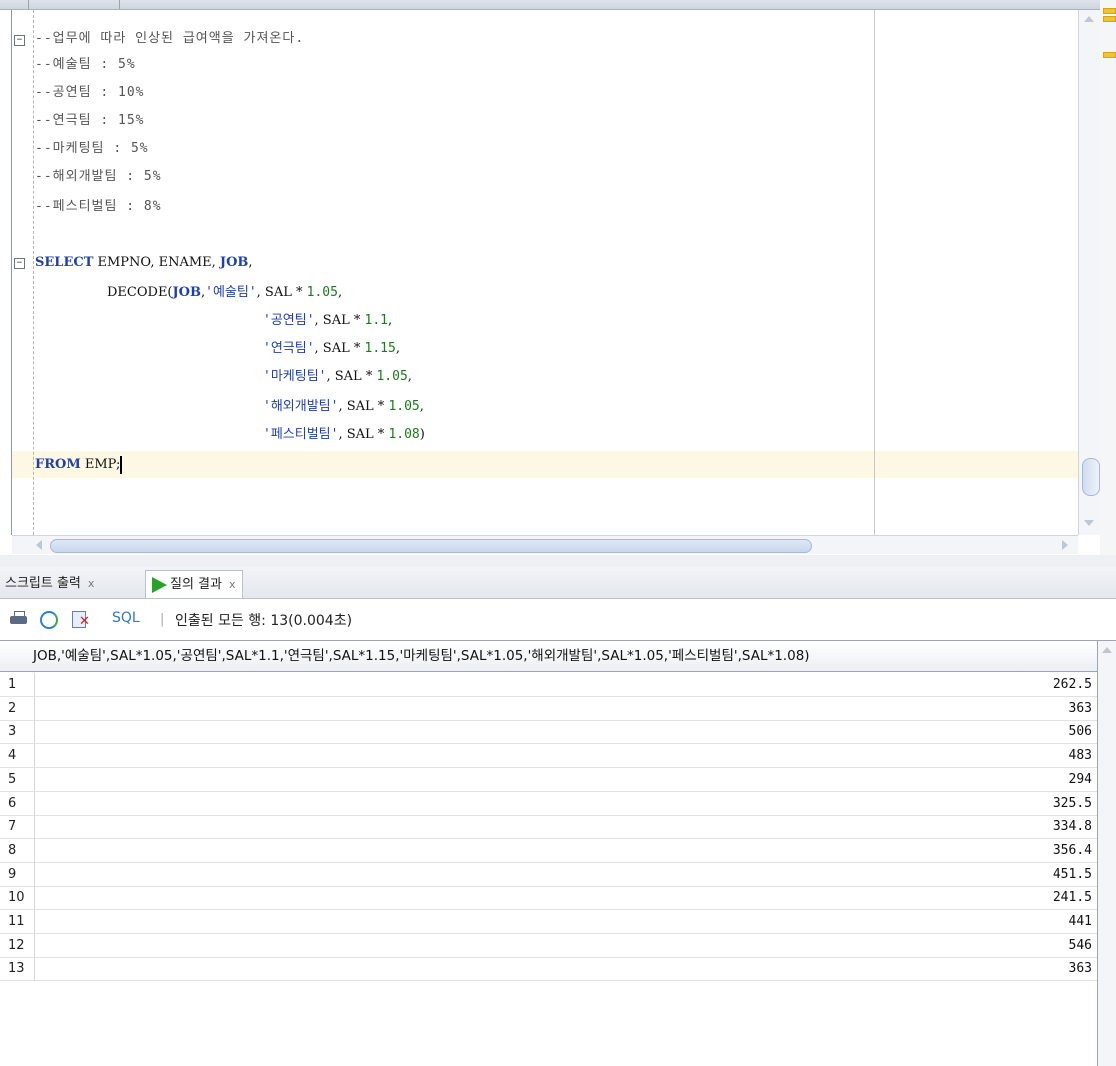  What do you see at coordinates (1072, 897) in the screenshot?
I see `cell-value: 241.5` at bounding box center [1072, 897].